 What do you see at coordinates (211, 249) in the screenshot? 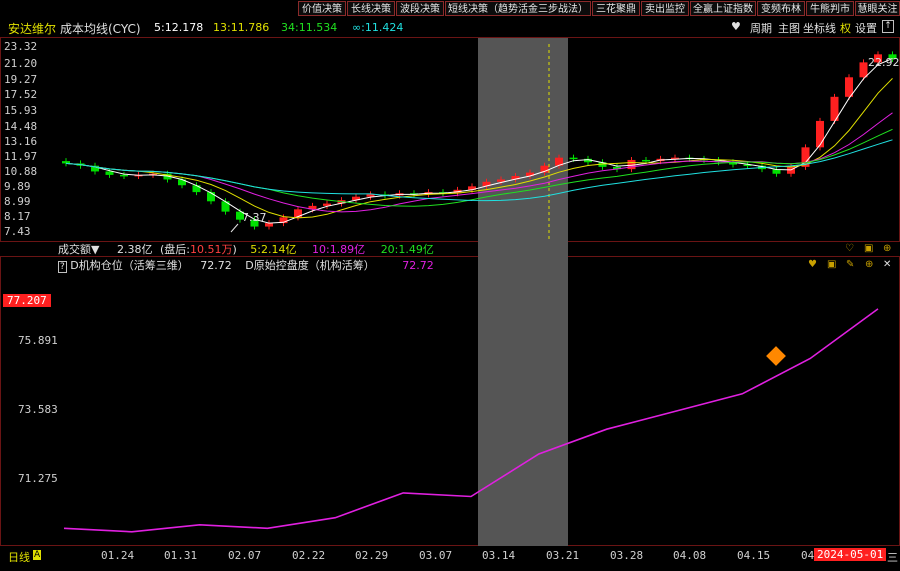
I see `after-hours-value: 10.51万` at bounding box center [211, 249].